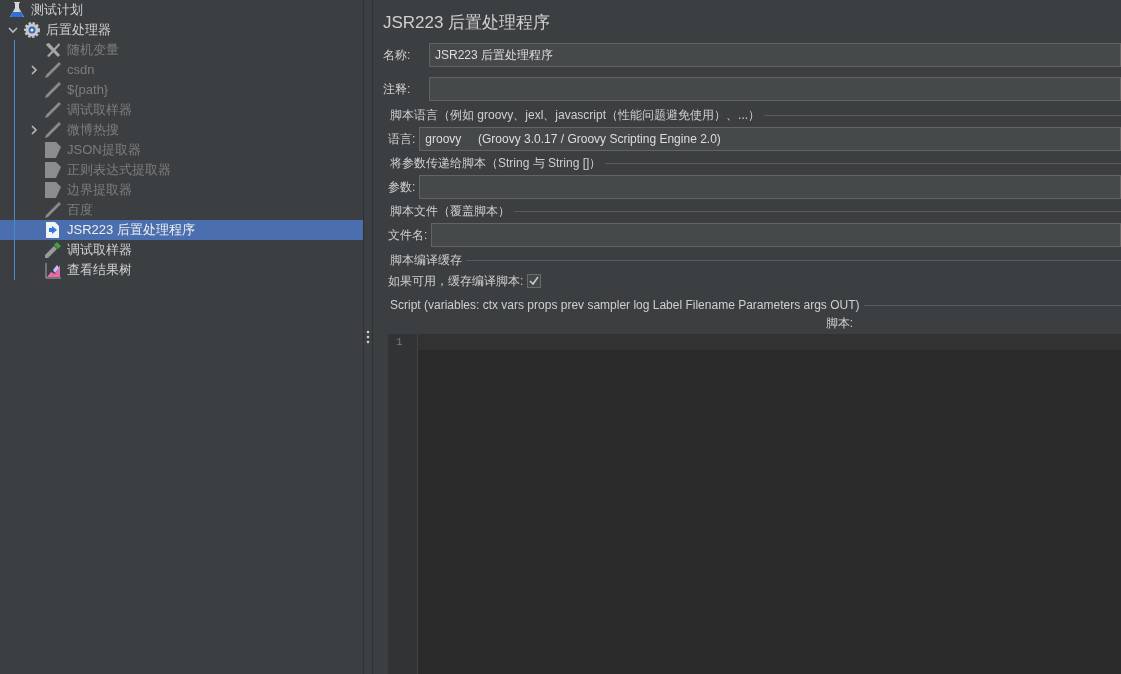 Image resolution: width=1121 pixels, height=674 pixels. Describe the element at coordinates (93, 50) in the screenshot. I see `tree-label: 随机变量` at that location.